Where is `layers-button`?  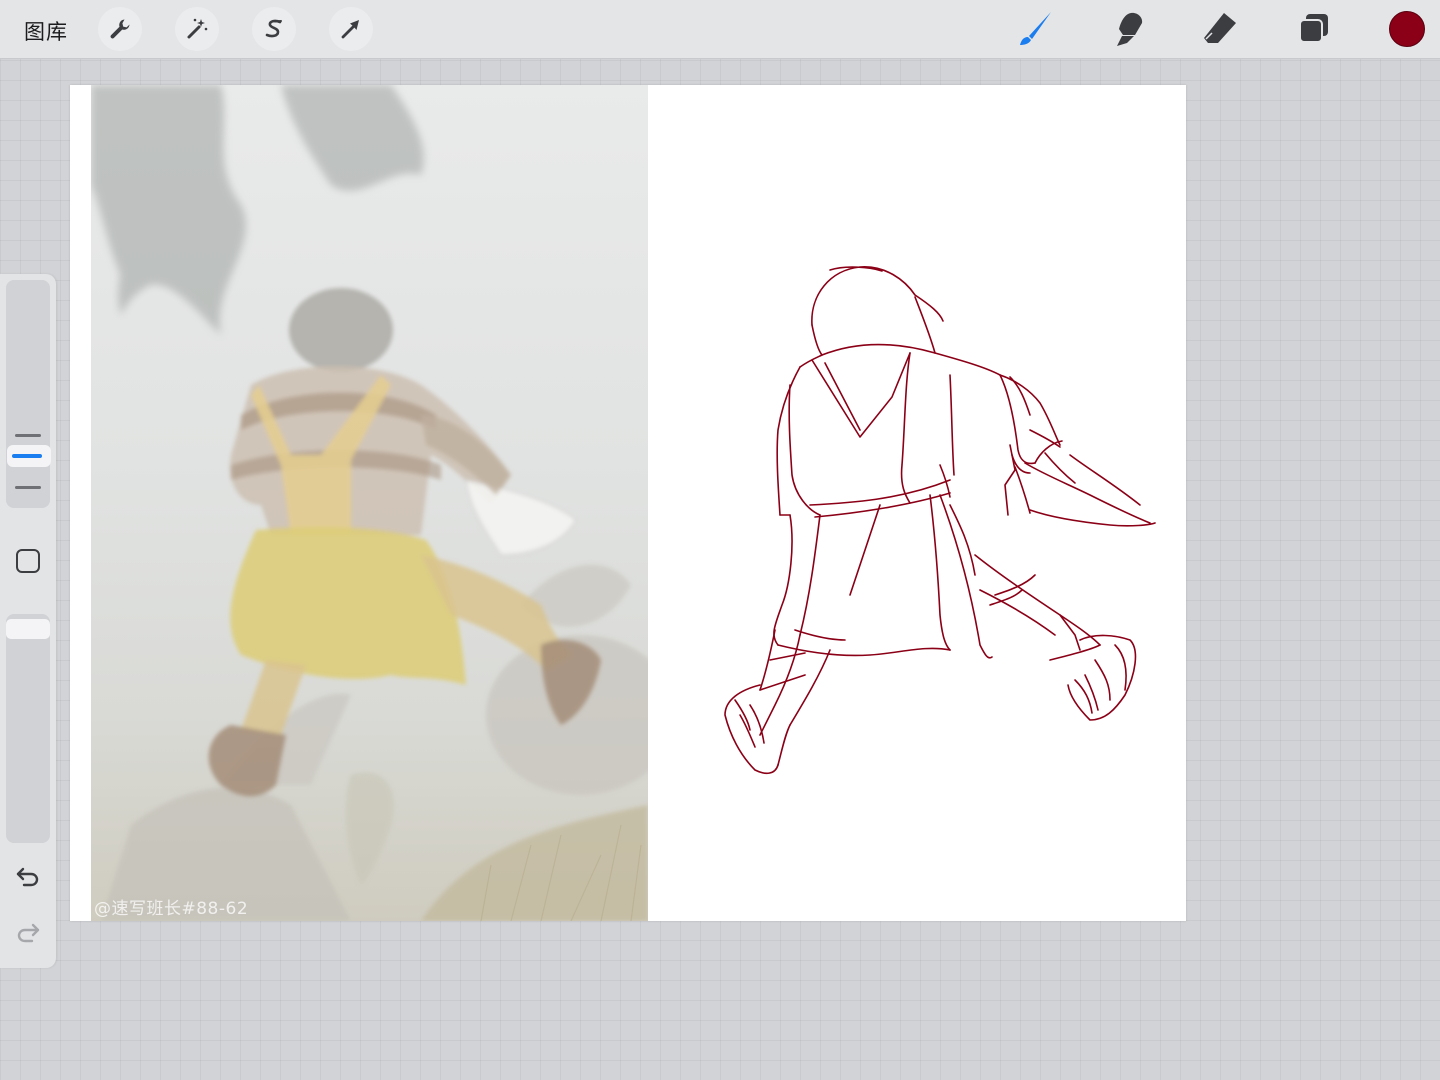
layers-button is located at coordinates (1314, 29).